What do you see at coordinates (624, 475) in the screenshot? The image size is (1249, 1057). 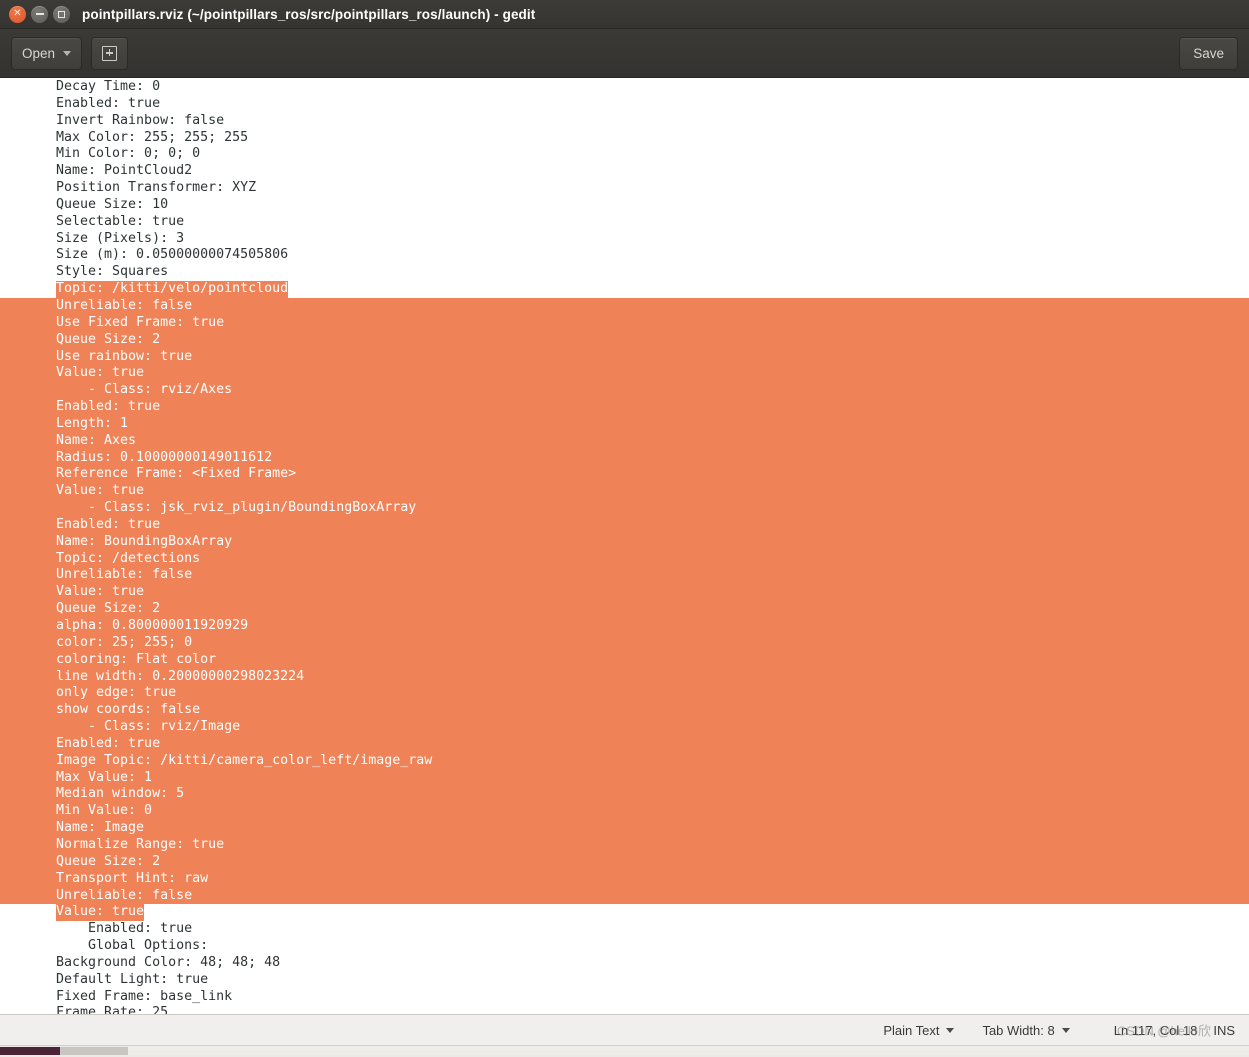 I see `code-line: Reference Frame: <Fixed Frame>` at bounding box center [624, 475].